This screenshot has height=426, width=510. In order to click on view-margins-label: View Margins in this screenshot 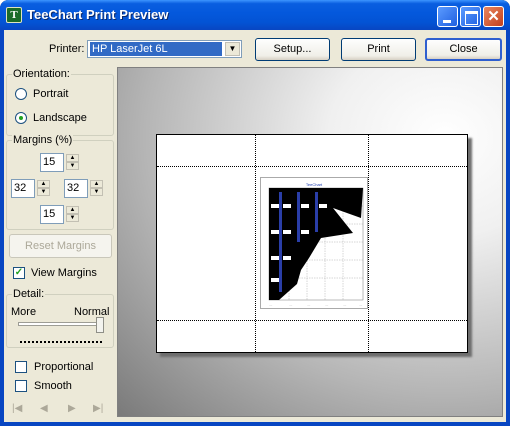, I will do `click(64, 273)`.